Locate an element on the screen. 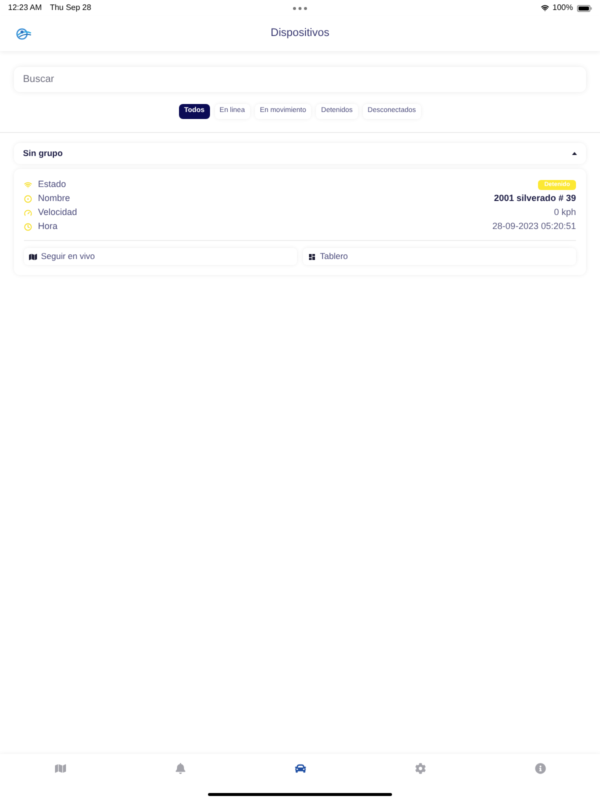  page-title: Dispositivos is located at coordinates (300, 34).